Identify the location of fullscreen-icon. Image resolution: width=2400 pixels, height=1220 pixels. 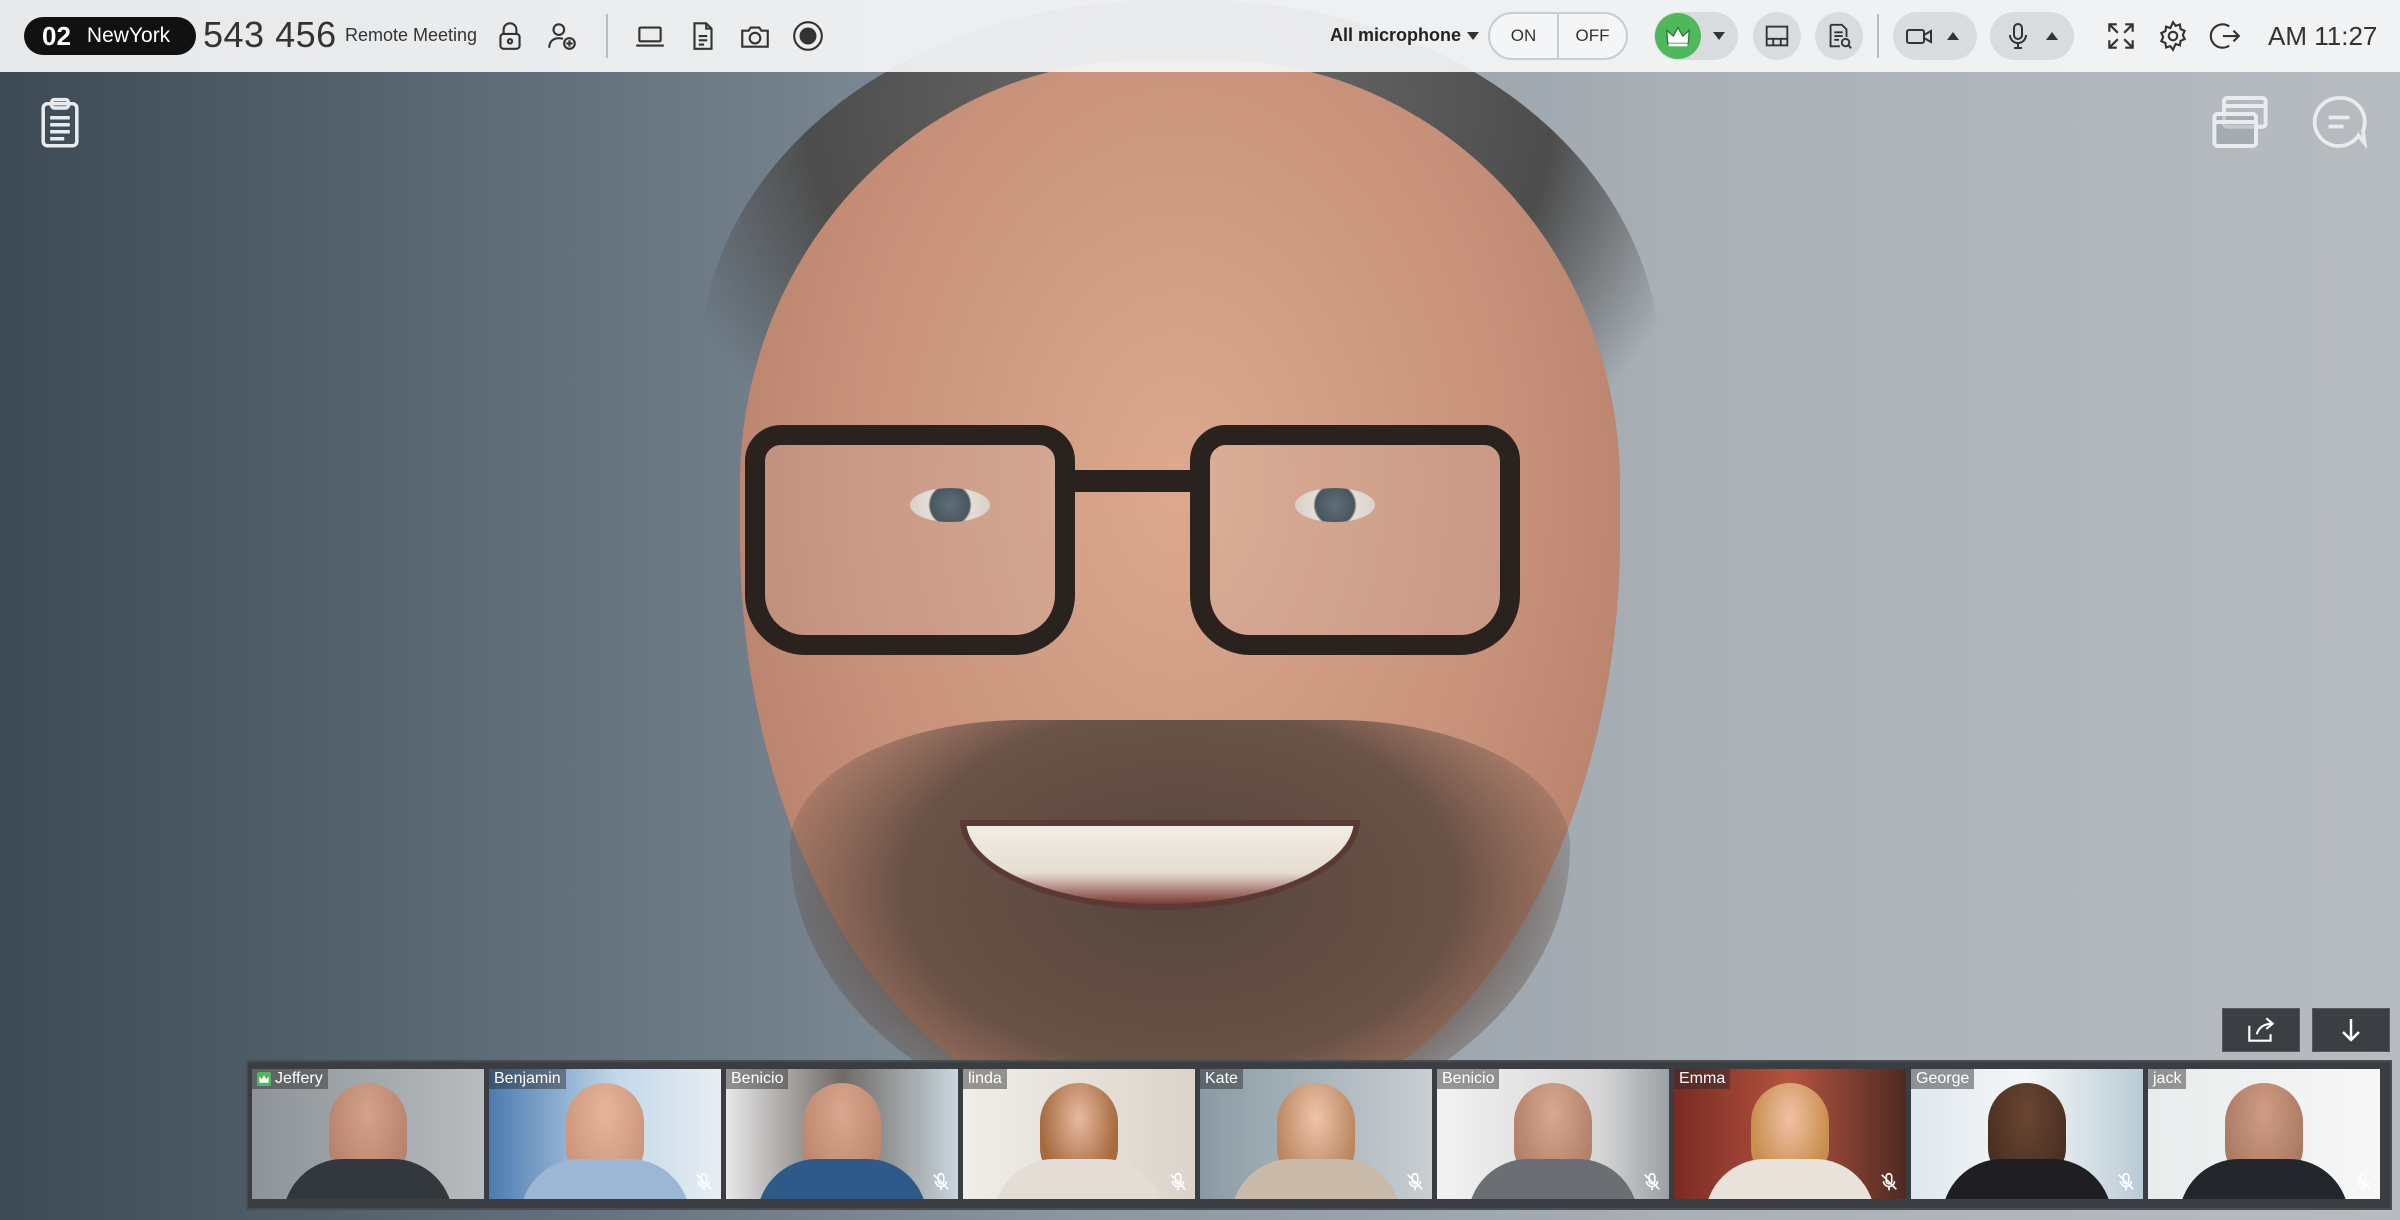
(2121, 36).